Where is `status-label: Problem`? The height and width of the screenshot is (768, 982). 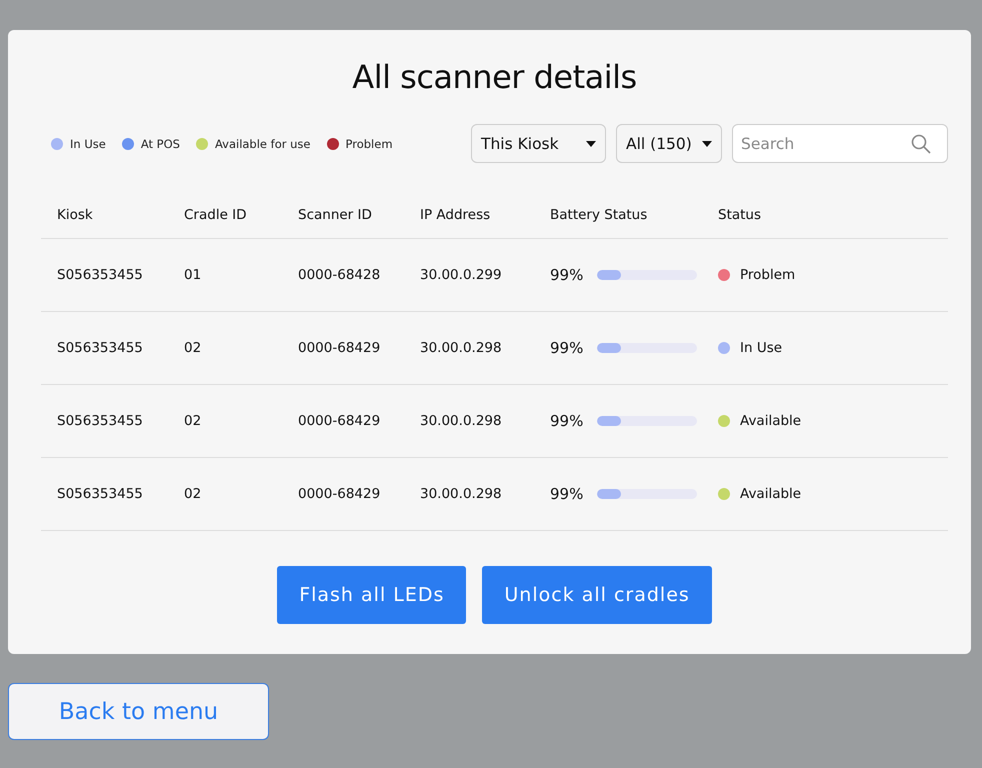
status-label: Problem is located at coordinates (768, 275).